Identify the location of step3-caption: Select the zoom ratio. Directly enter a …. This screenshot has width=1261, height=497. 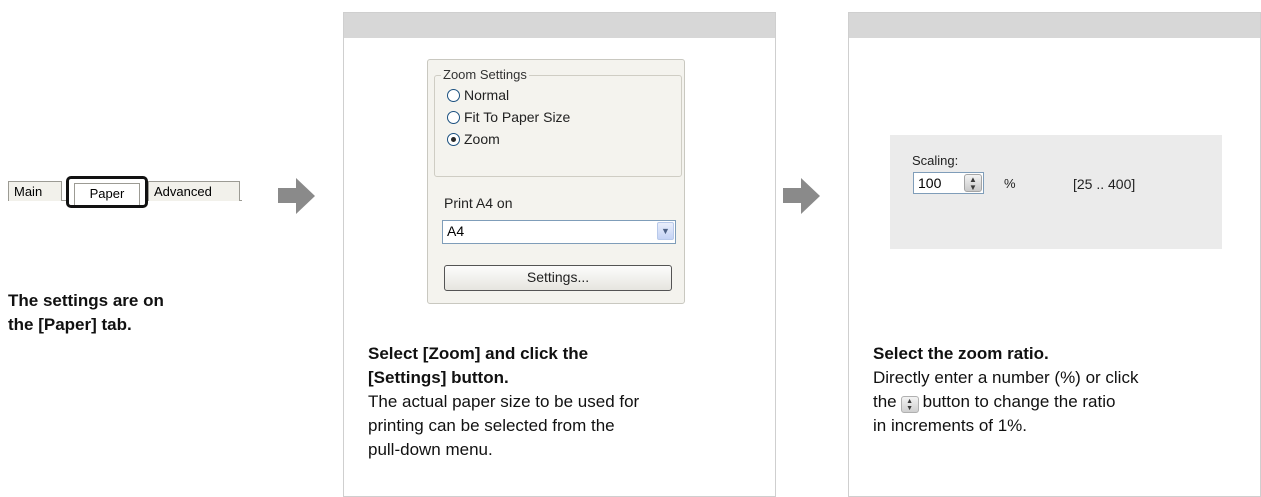
(1065, 390).